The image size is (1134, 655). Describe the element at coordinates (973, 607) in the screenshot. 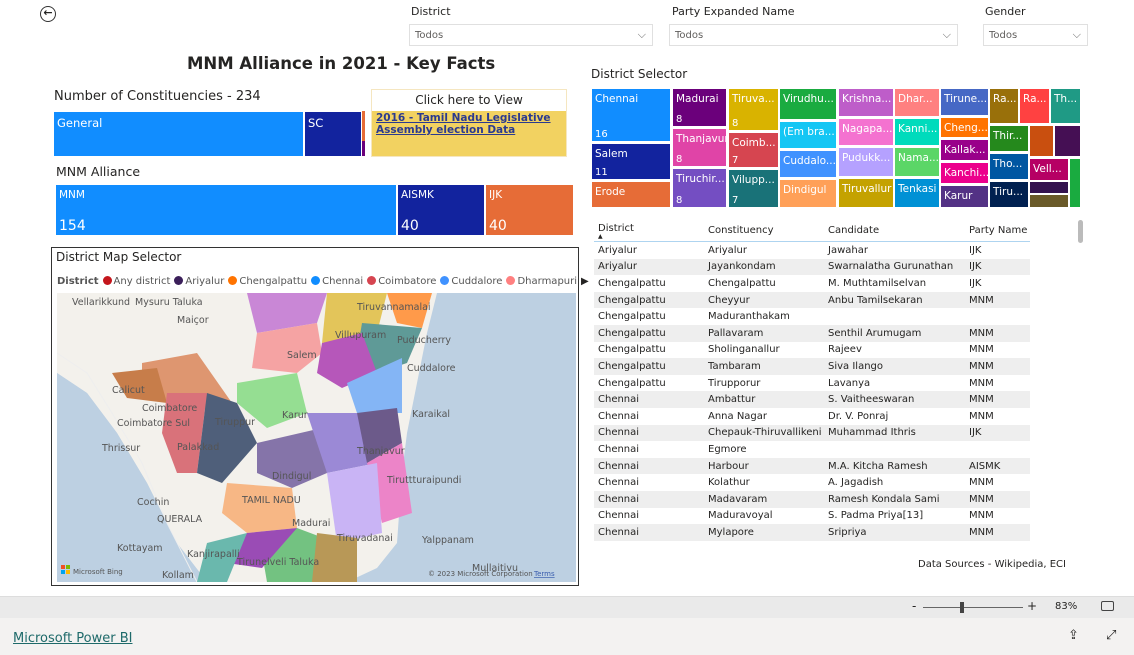

I see `zoom-slider` at that location.